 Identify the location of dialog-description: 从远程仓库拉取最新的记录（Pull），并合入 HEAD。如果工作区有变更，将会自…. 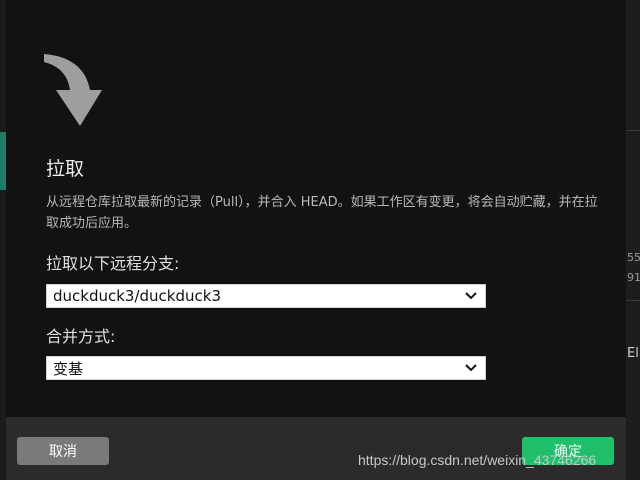
(322, 213).